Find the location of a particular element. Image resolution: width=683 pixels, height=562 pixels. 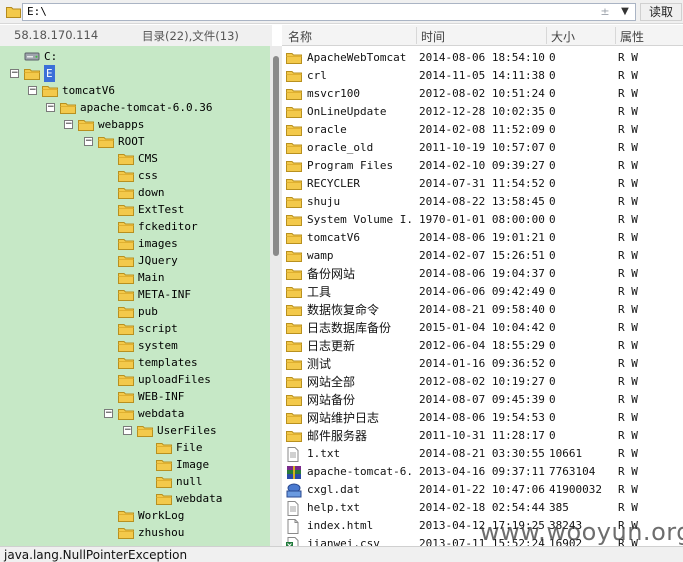

tree-node: down is located at coordinates (135, 192).